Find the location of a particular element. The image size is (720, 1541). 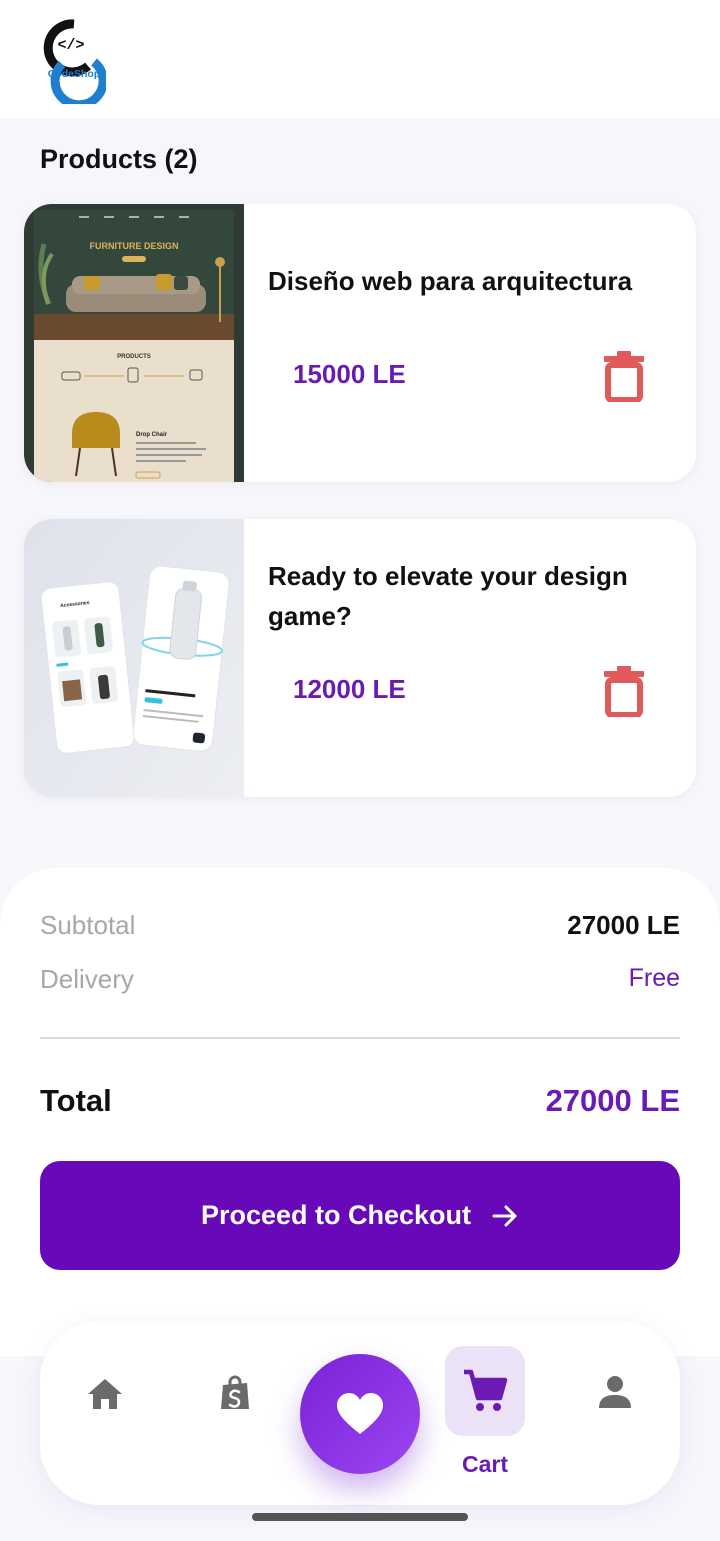

divider is located at coordinates (360, 1038).